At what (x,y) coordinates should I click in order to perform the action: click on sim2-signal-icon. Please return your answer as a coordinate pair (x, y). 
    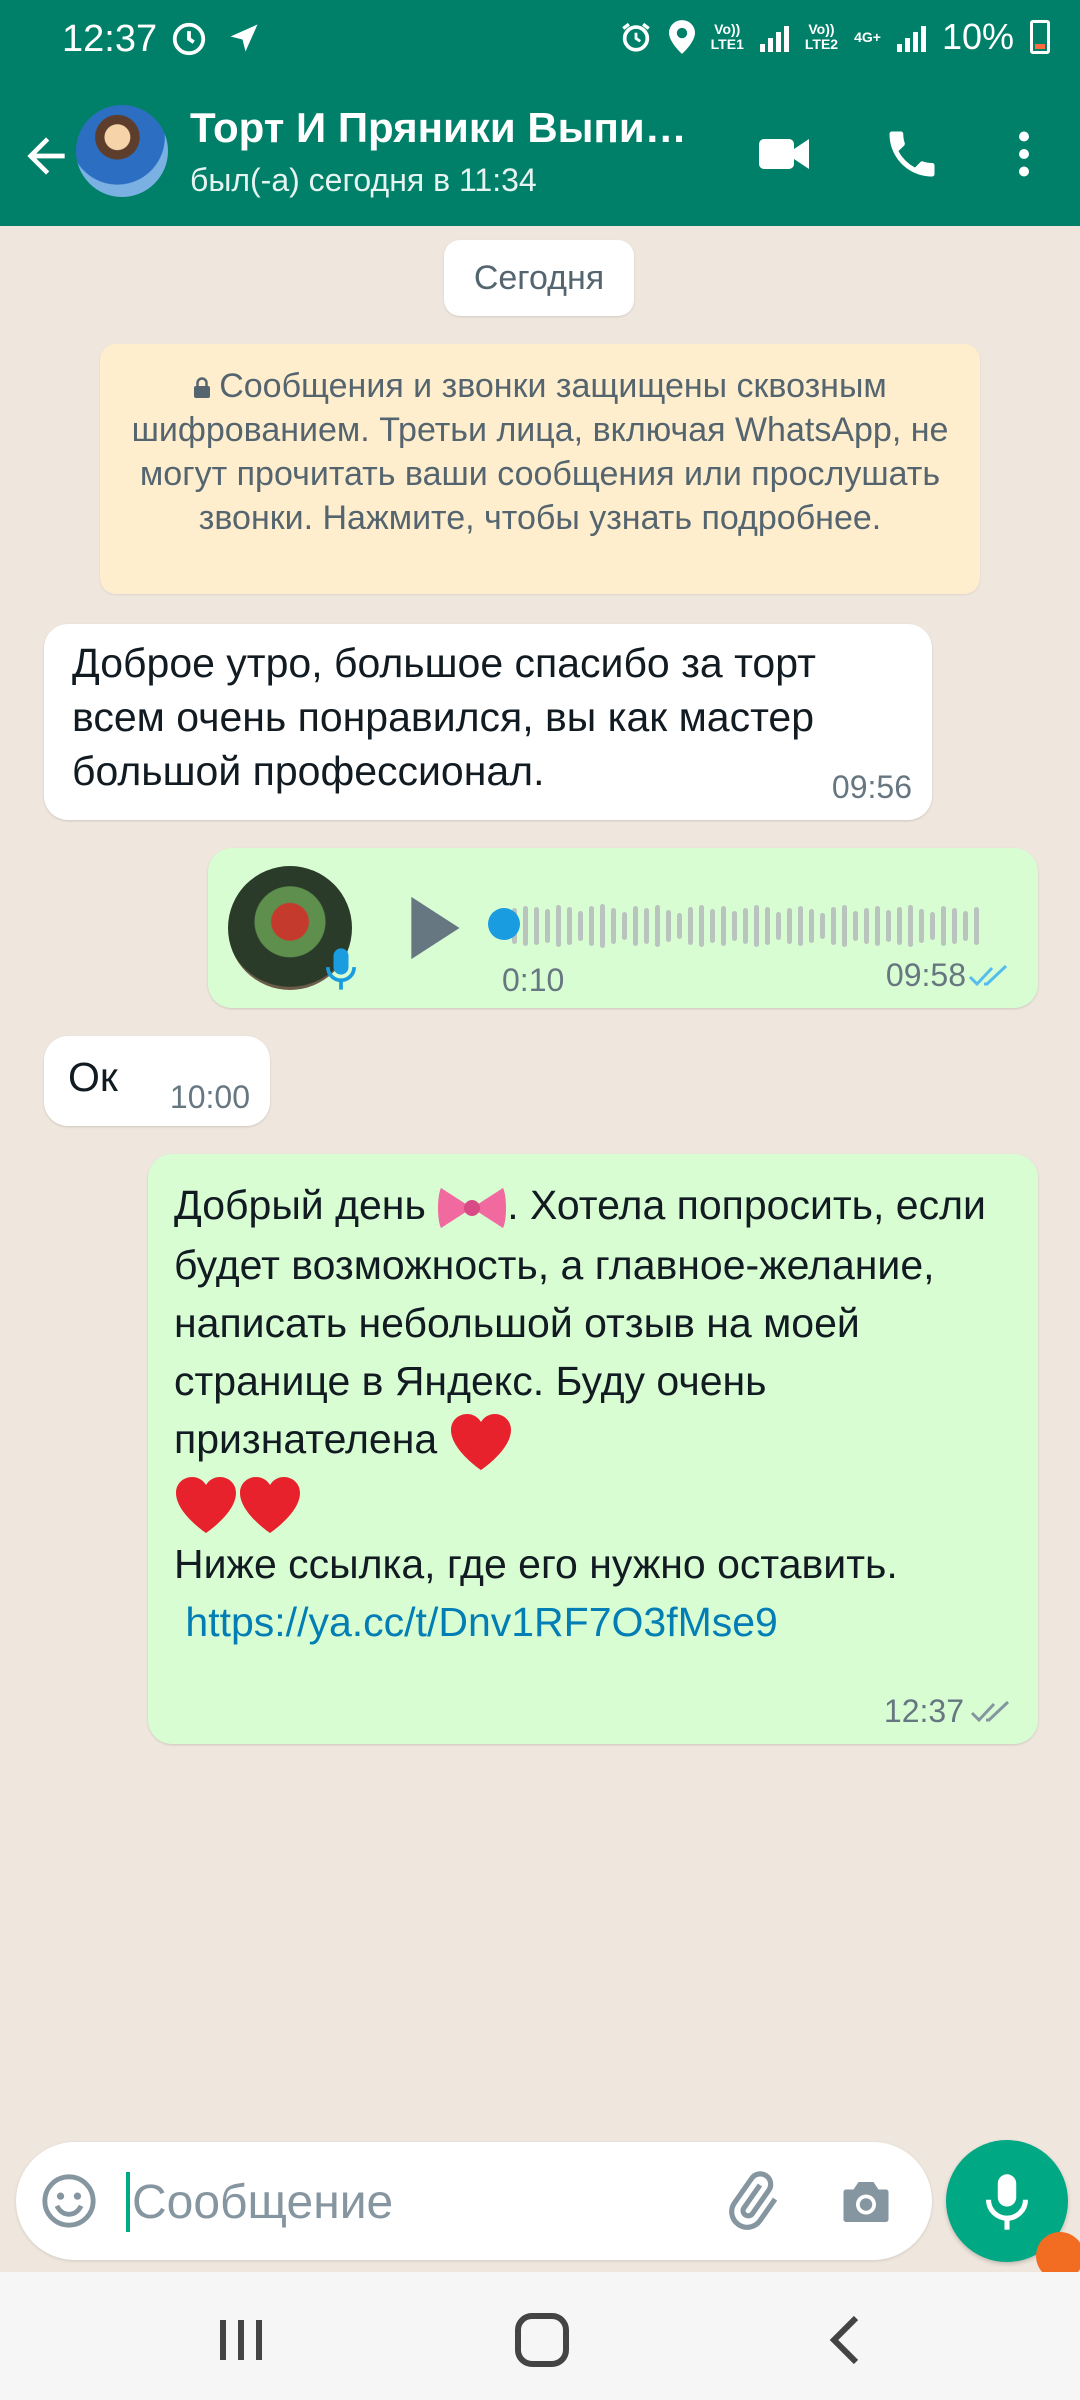
    Looking at the image, I should click on (911, 37).